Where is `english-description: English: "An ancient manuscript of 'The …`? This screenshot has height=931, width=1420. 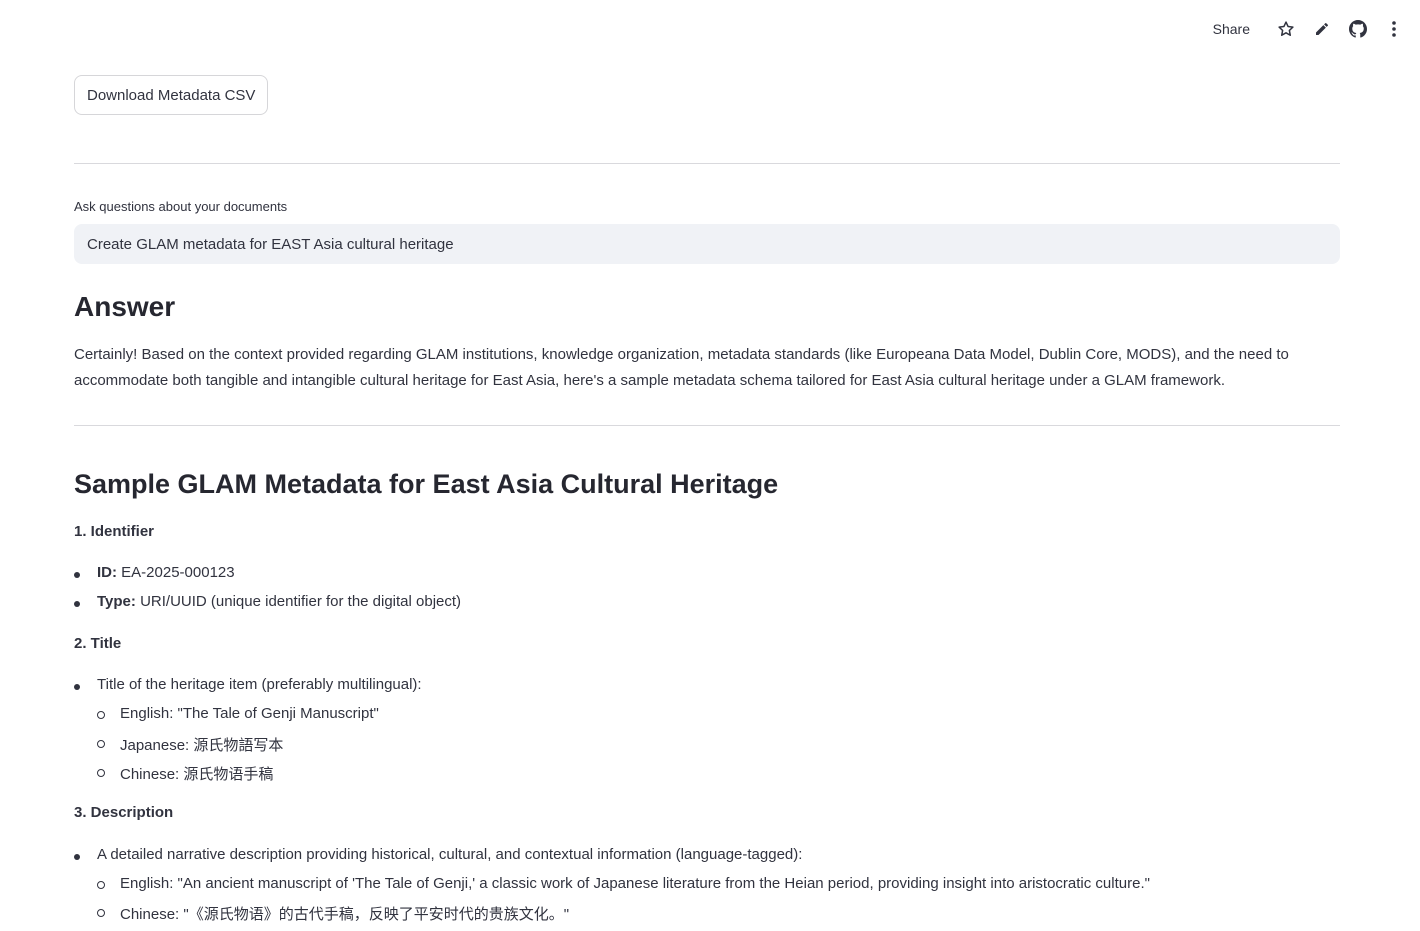
english-description: English: "An ancient manuscript of 'The … is located at coordinates (635, 883).